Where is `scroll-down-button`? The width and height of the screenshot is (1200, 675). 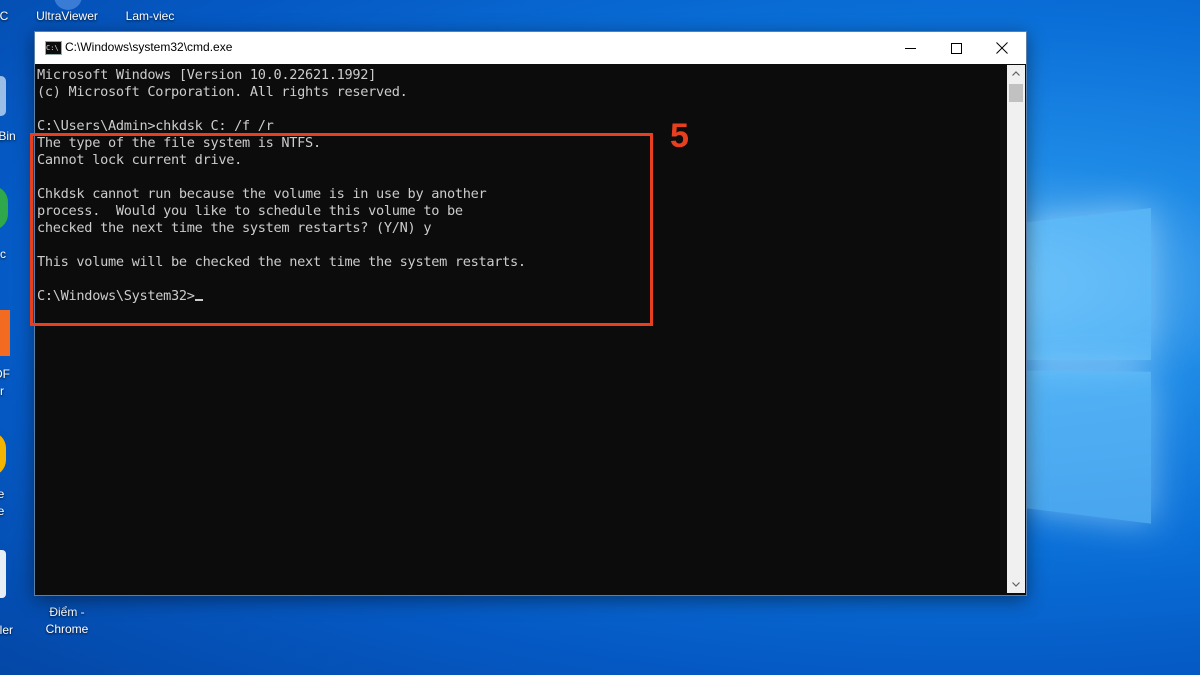 scroll-down-button is located at coordinates (1016, 584).